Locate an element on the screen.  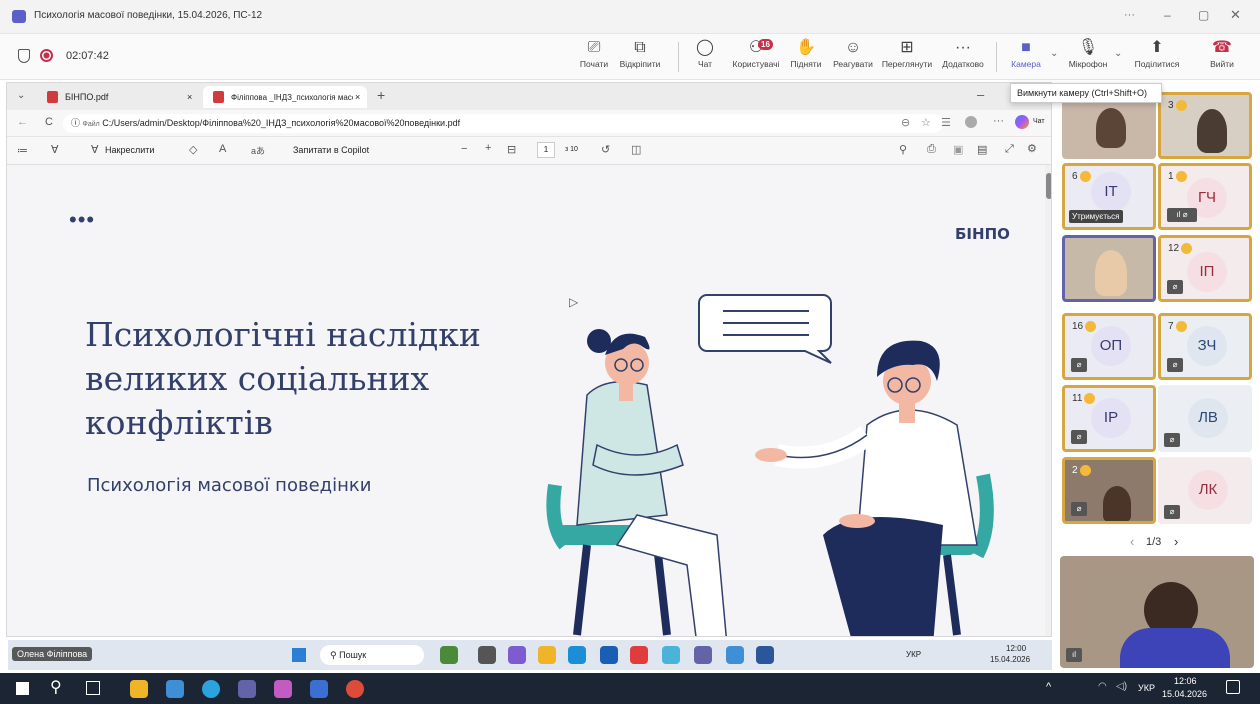
close-button: ✕ is located at coordinates (1235, 15).